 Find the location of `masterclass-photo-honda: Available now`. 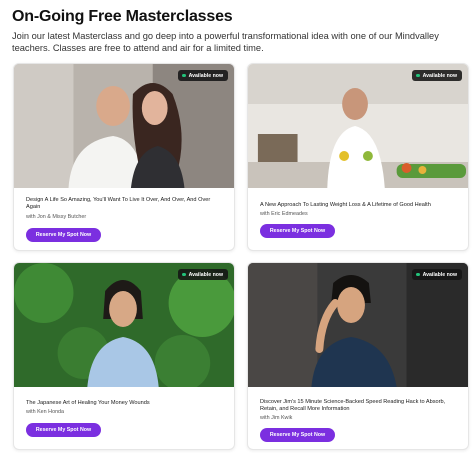

masterclass-photo-honda: Available now is located at coordinates (124, 325).